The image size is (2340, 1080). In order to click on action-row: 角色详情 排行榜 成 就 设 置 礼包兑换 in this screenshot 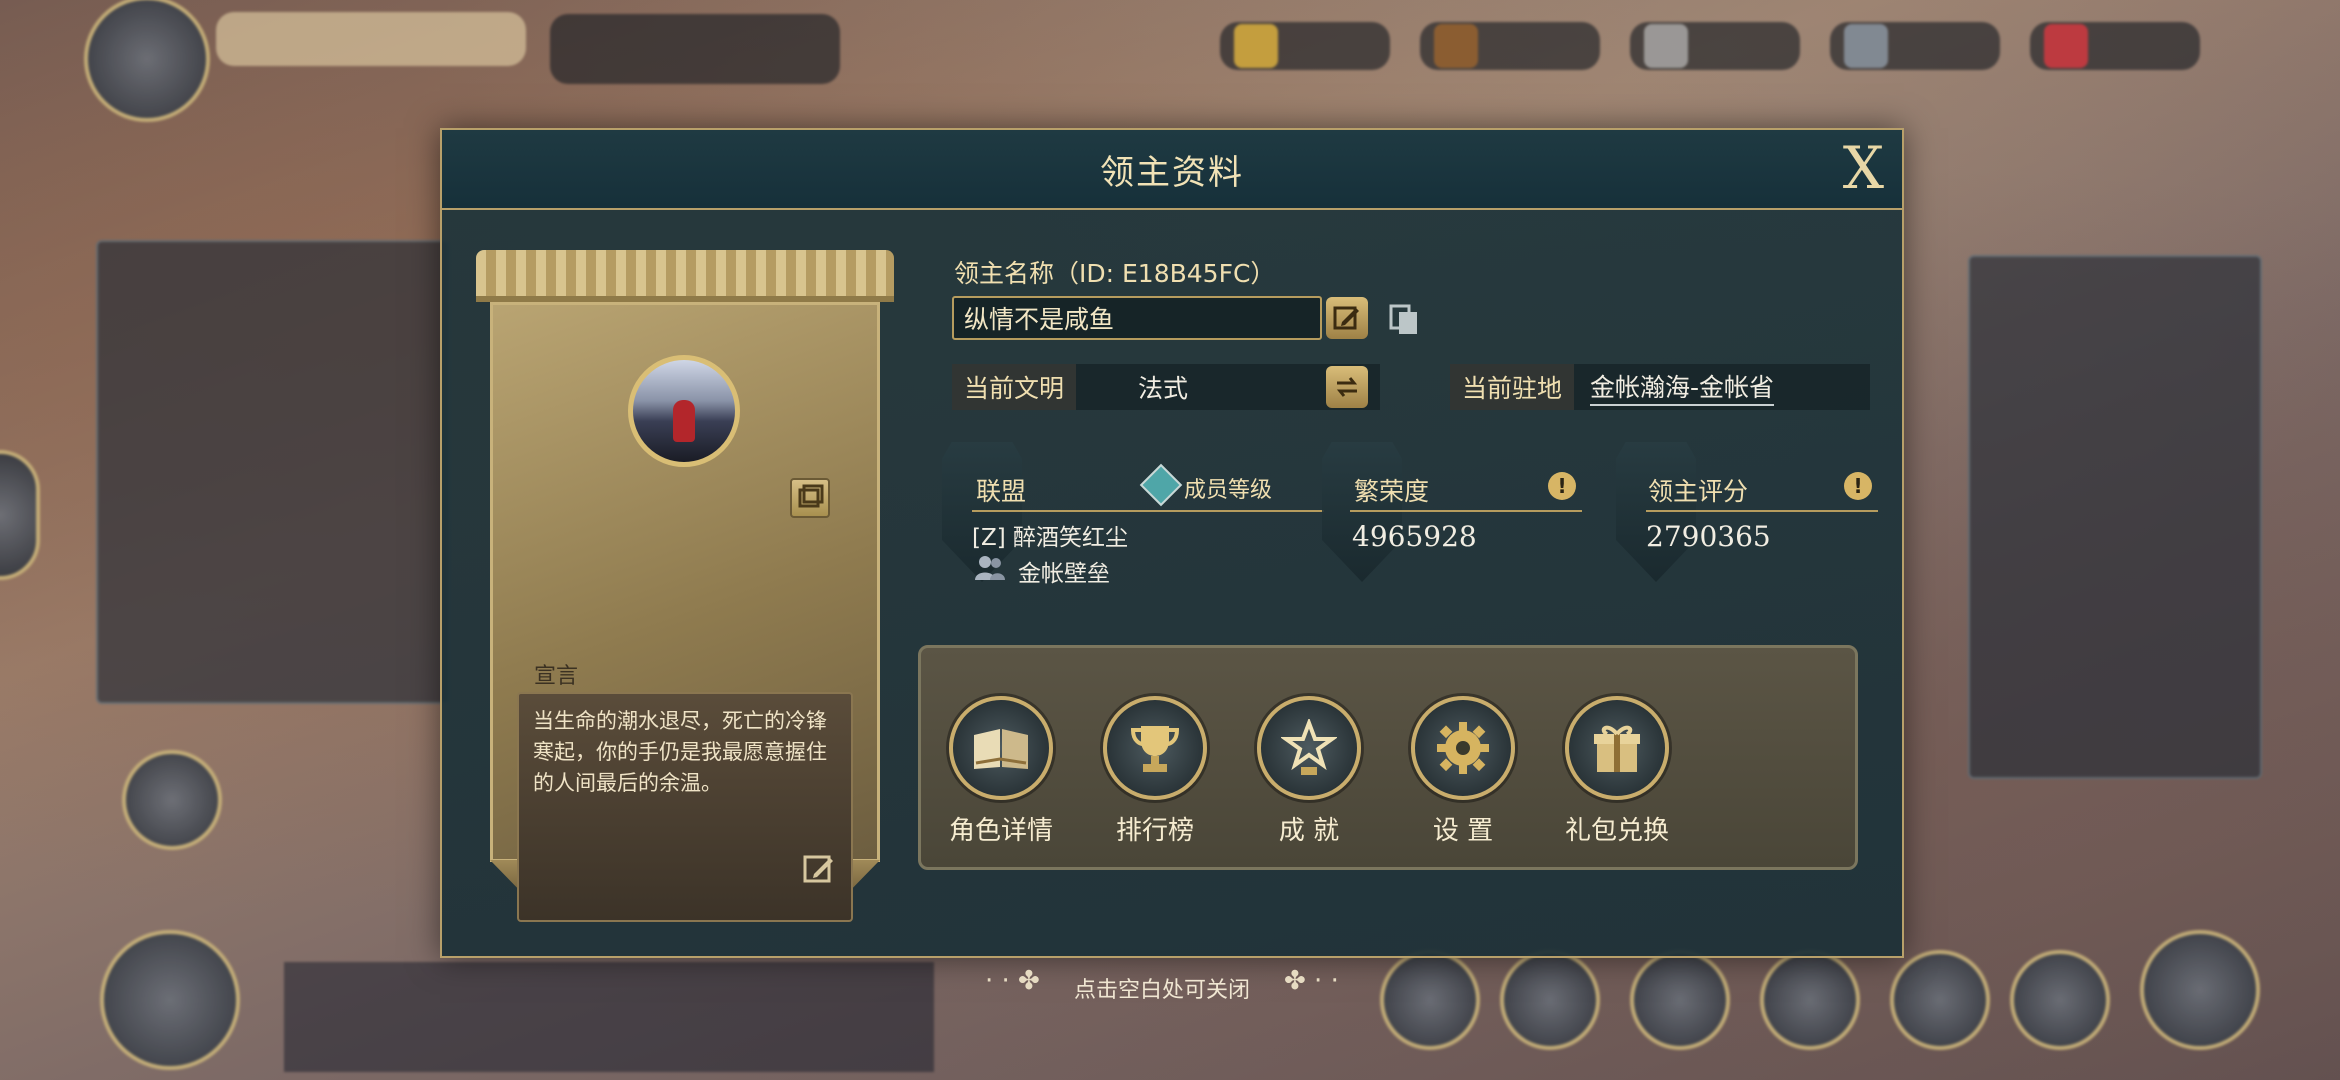, I will do `click(1309, 771)`.